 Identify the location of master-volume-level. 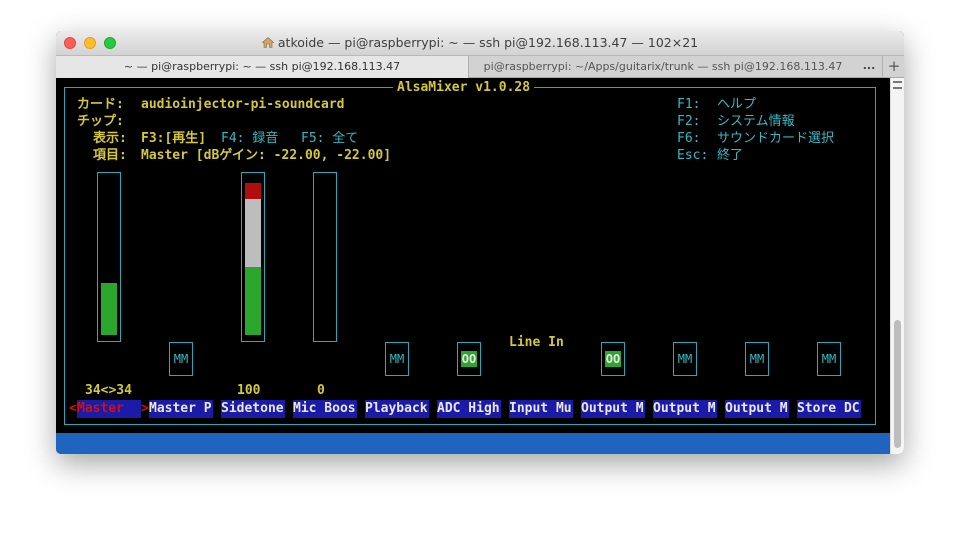
(109, 309).